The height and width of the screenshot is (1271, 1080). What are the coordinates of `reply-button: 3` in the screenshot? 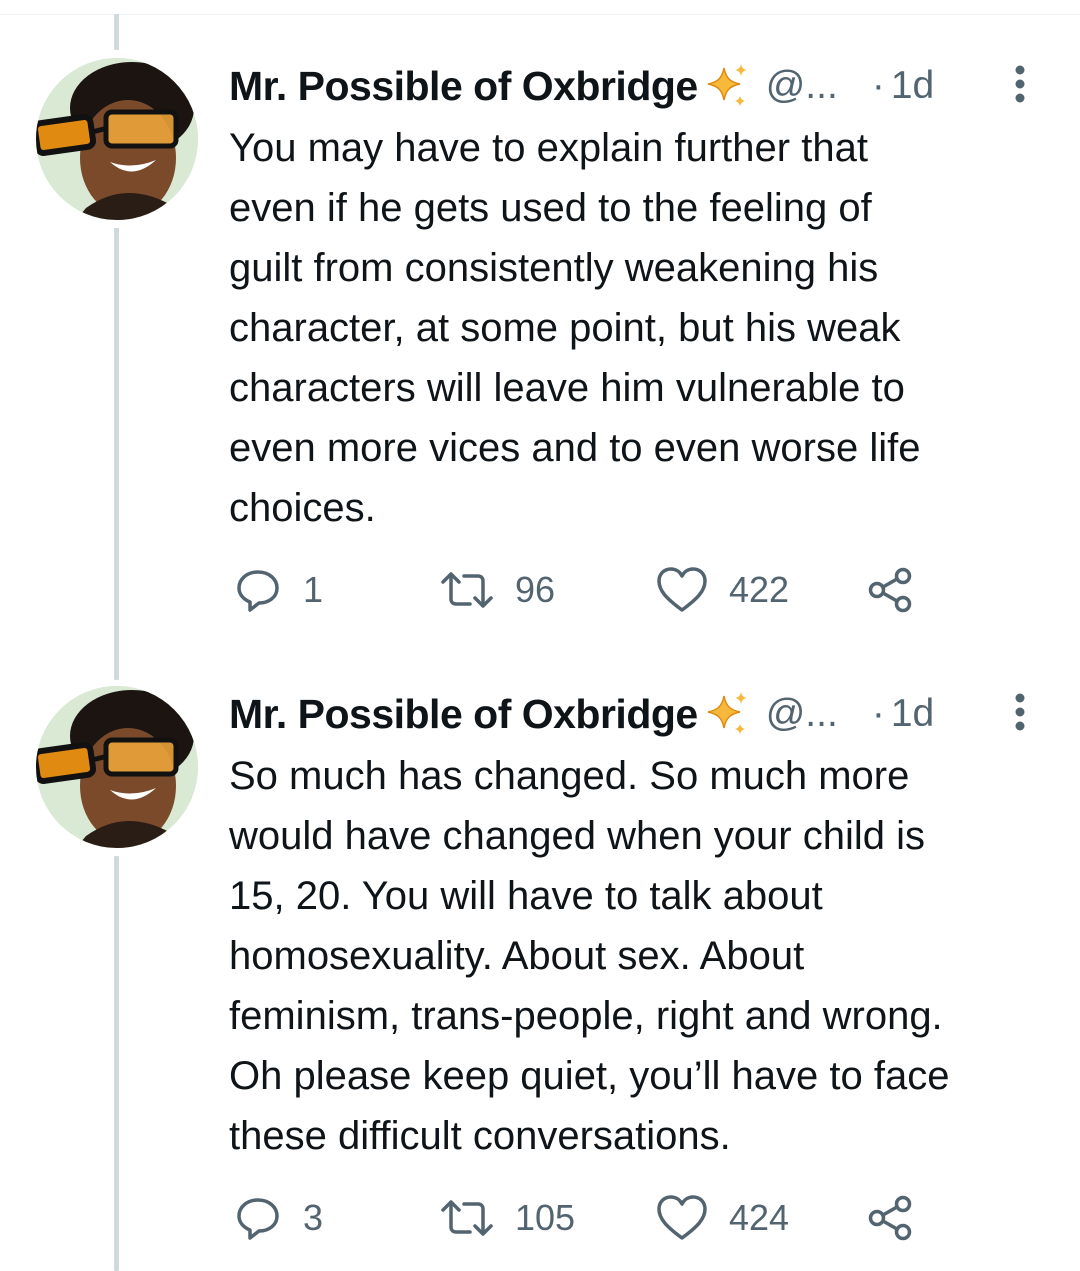 It's located at (278, 1218).